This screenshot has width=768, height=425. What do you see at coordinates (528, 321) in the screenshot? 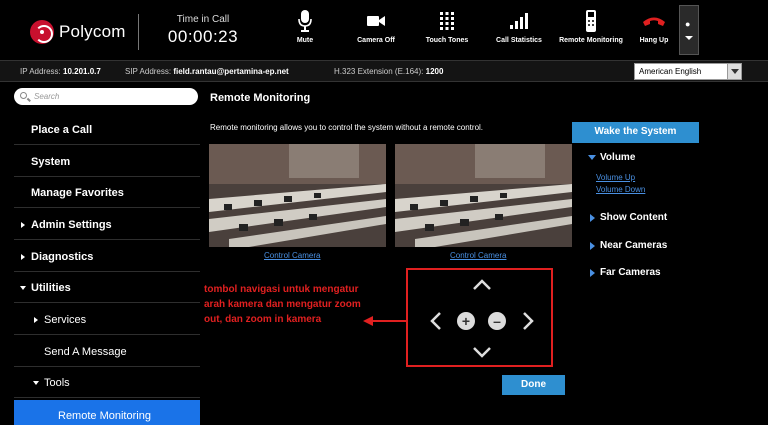
I see `pan-right-button` at bounding box center [528, 321].